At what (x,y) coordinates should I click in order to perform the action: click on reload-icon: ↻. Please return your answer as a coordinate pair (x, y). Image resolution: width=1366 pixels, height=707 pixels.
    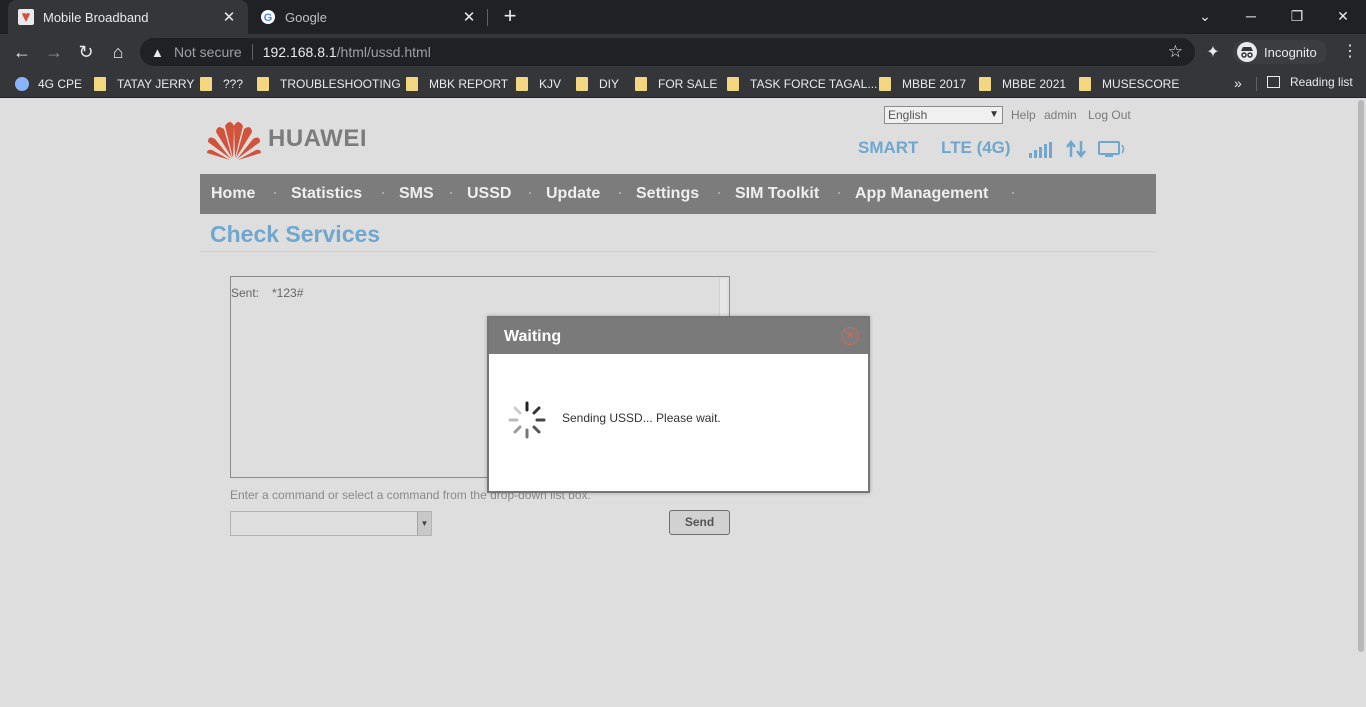
    Looking at the image, I should click on (86, 52).